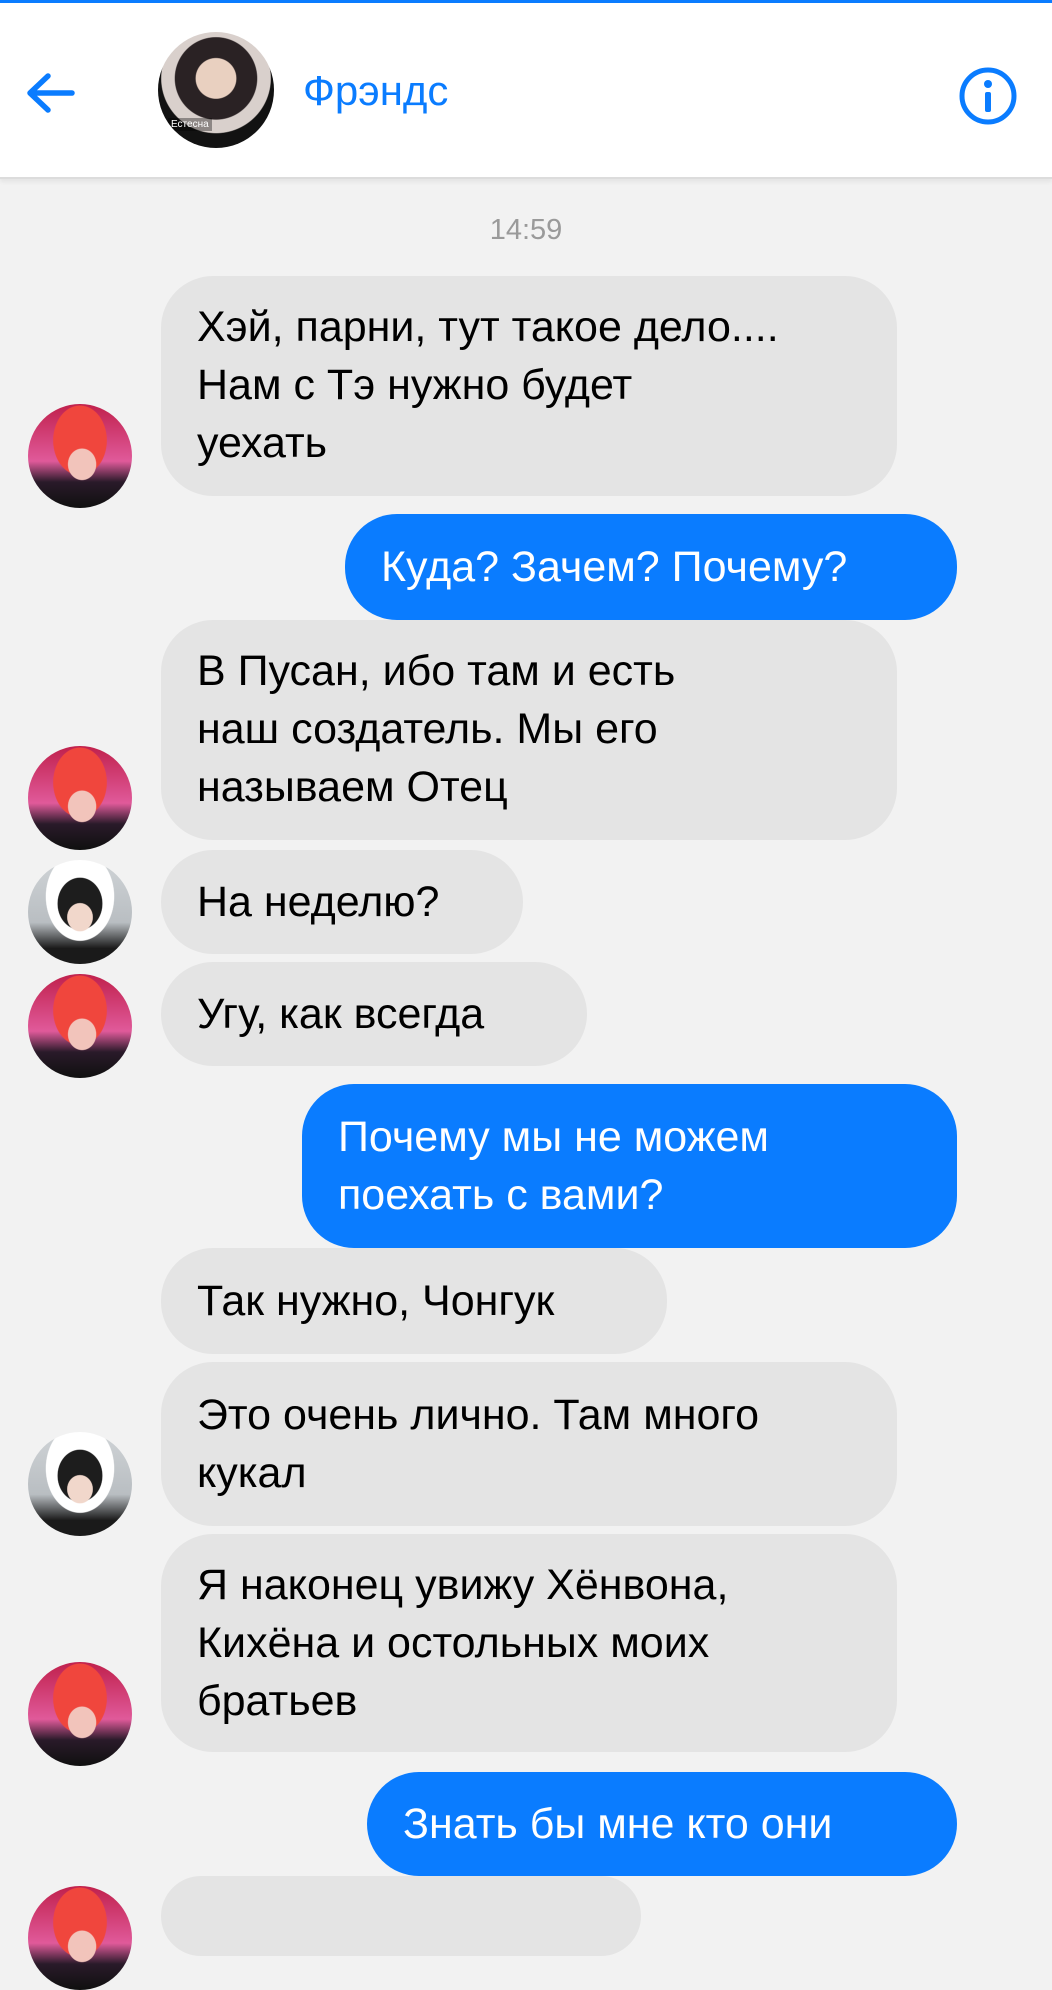 This screenshot has width=1052, height=1990. What do you see at coordinates (375, 91) in the screenshot?
I see `chat-title: Фрэндс` at bounding box center [375, 91].